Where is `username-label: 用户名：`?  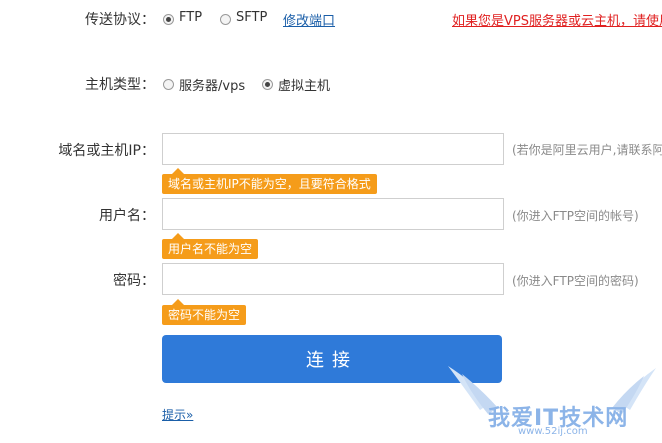 username-label: 用户名： is located at coordinates (127, 216).